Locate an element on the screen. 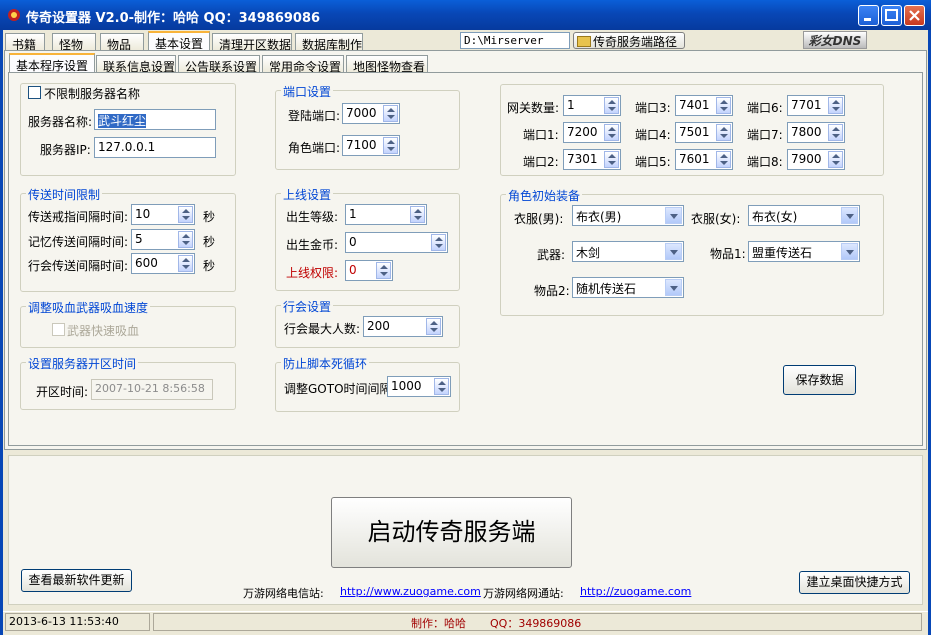 The height and width of the screenshot is (635, 931). maximize-button is located at coordinates (891, 15).